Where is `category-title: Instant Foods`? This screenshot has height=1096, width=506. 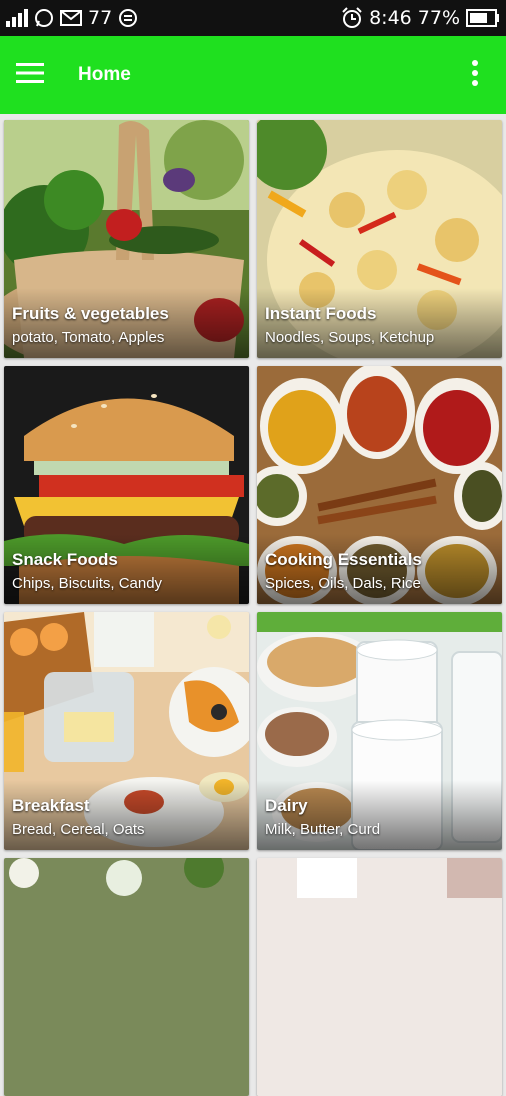 category-title: Instant Foods is located at coordinates (321, 313).